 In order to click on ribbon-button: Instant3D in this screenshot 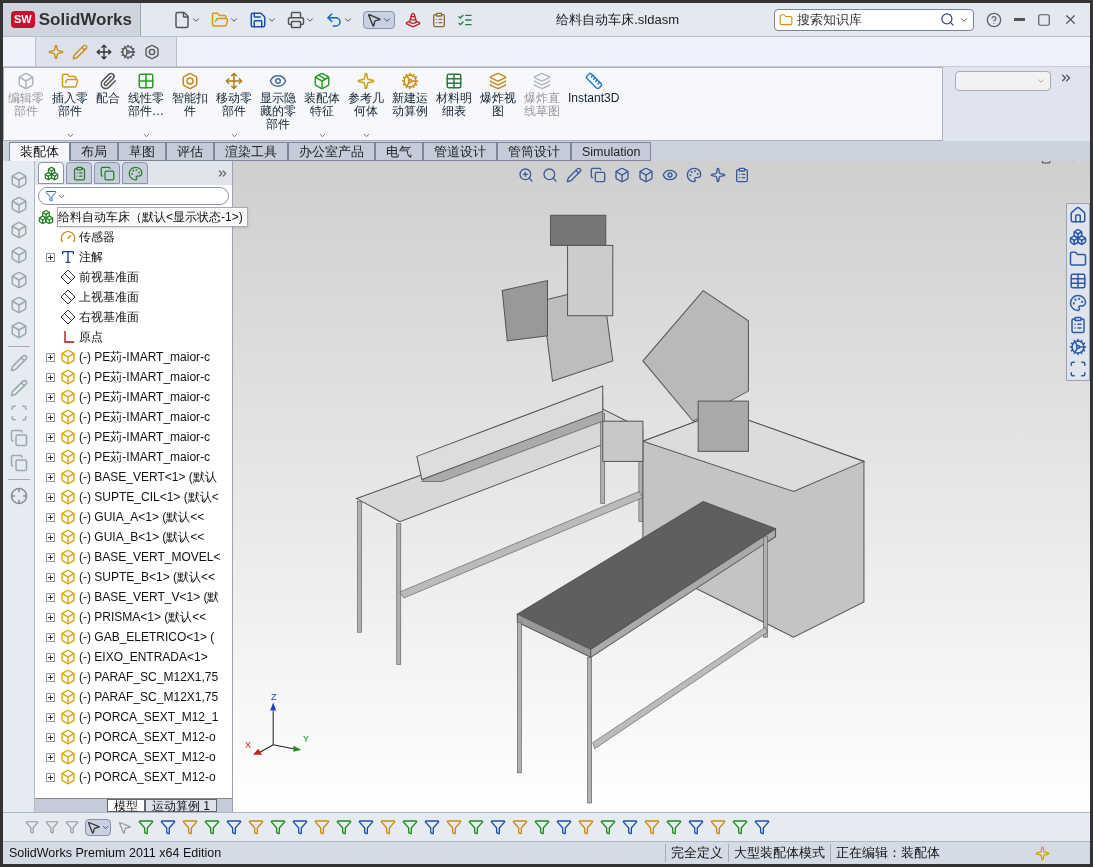, I will do `click(594, 106)`.